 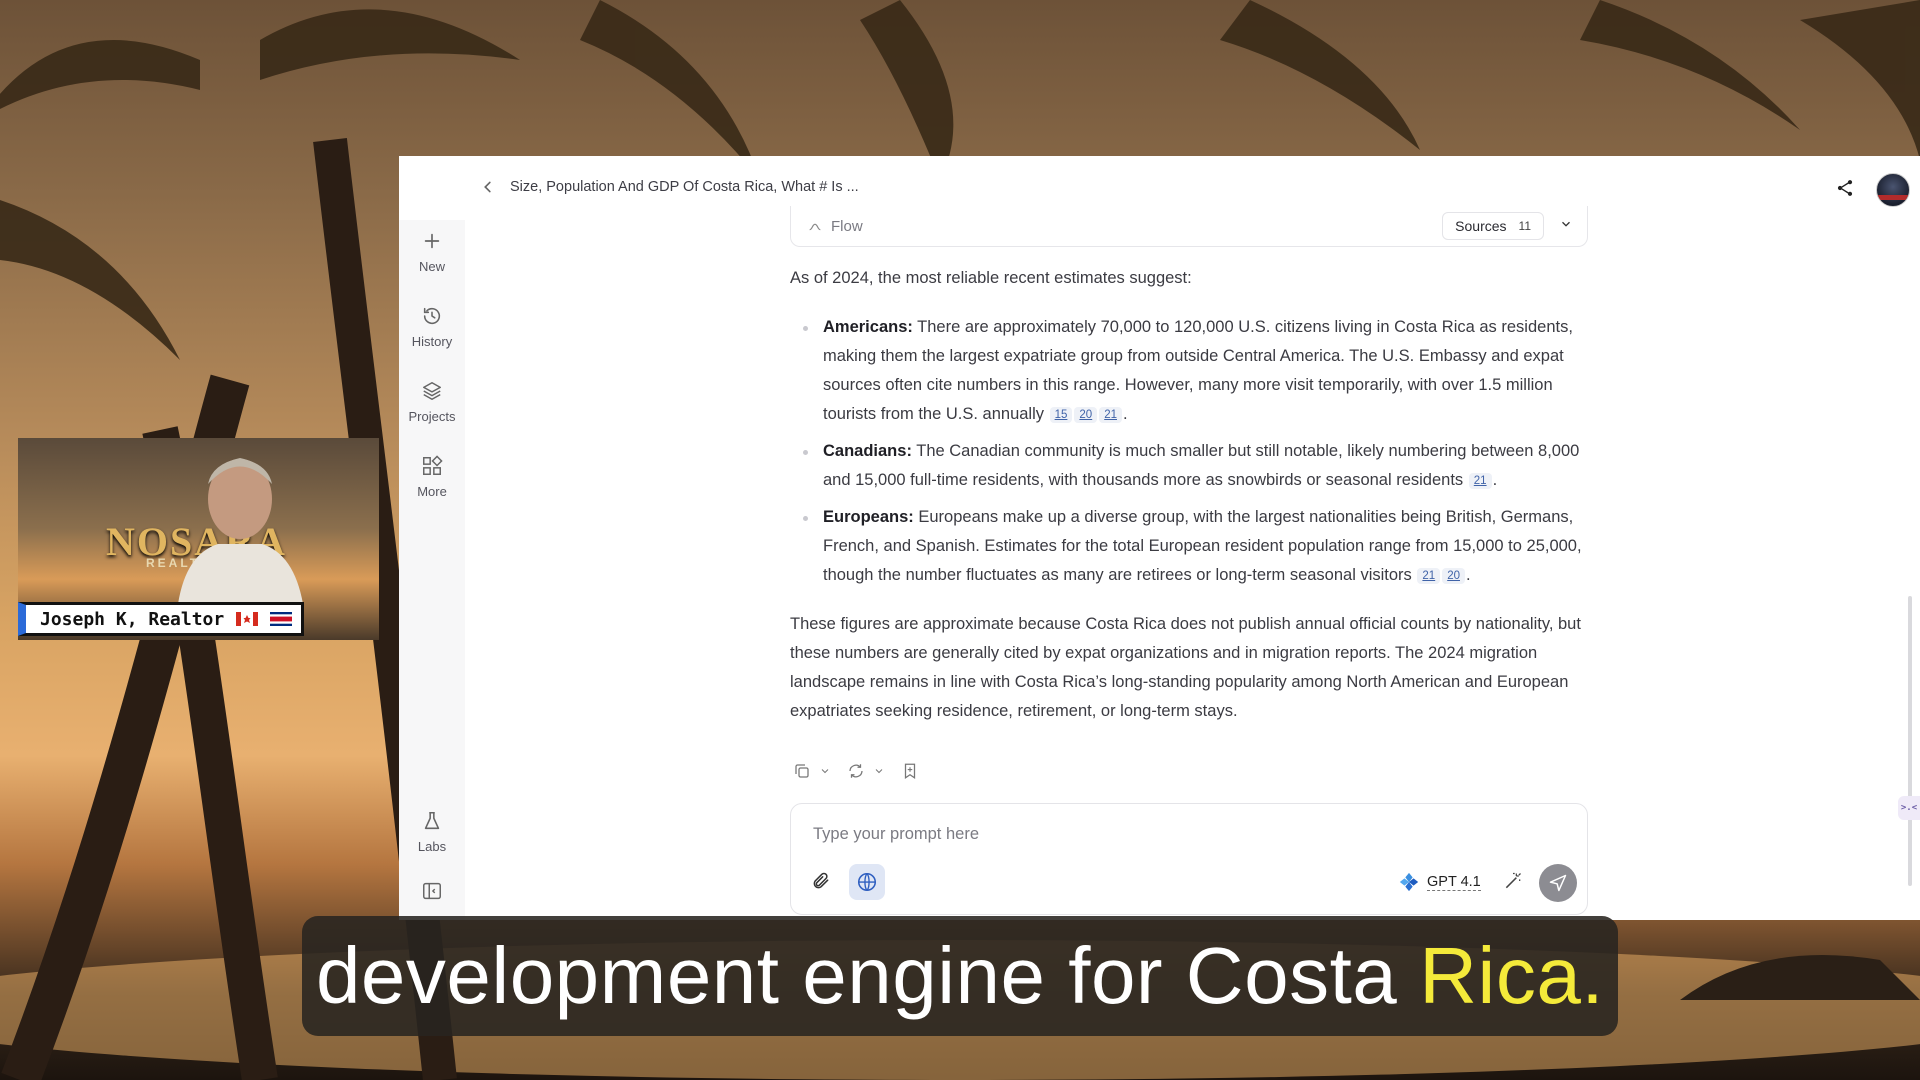 I want to click on share-icon, so click(x=1845, y=188).